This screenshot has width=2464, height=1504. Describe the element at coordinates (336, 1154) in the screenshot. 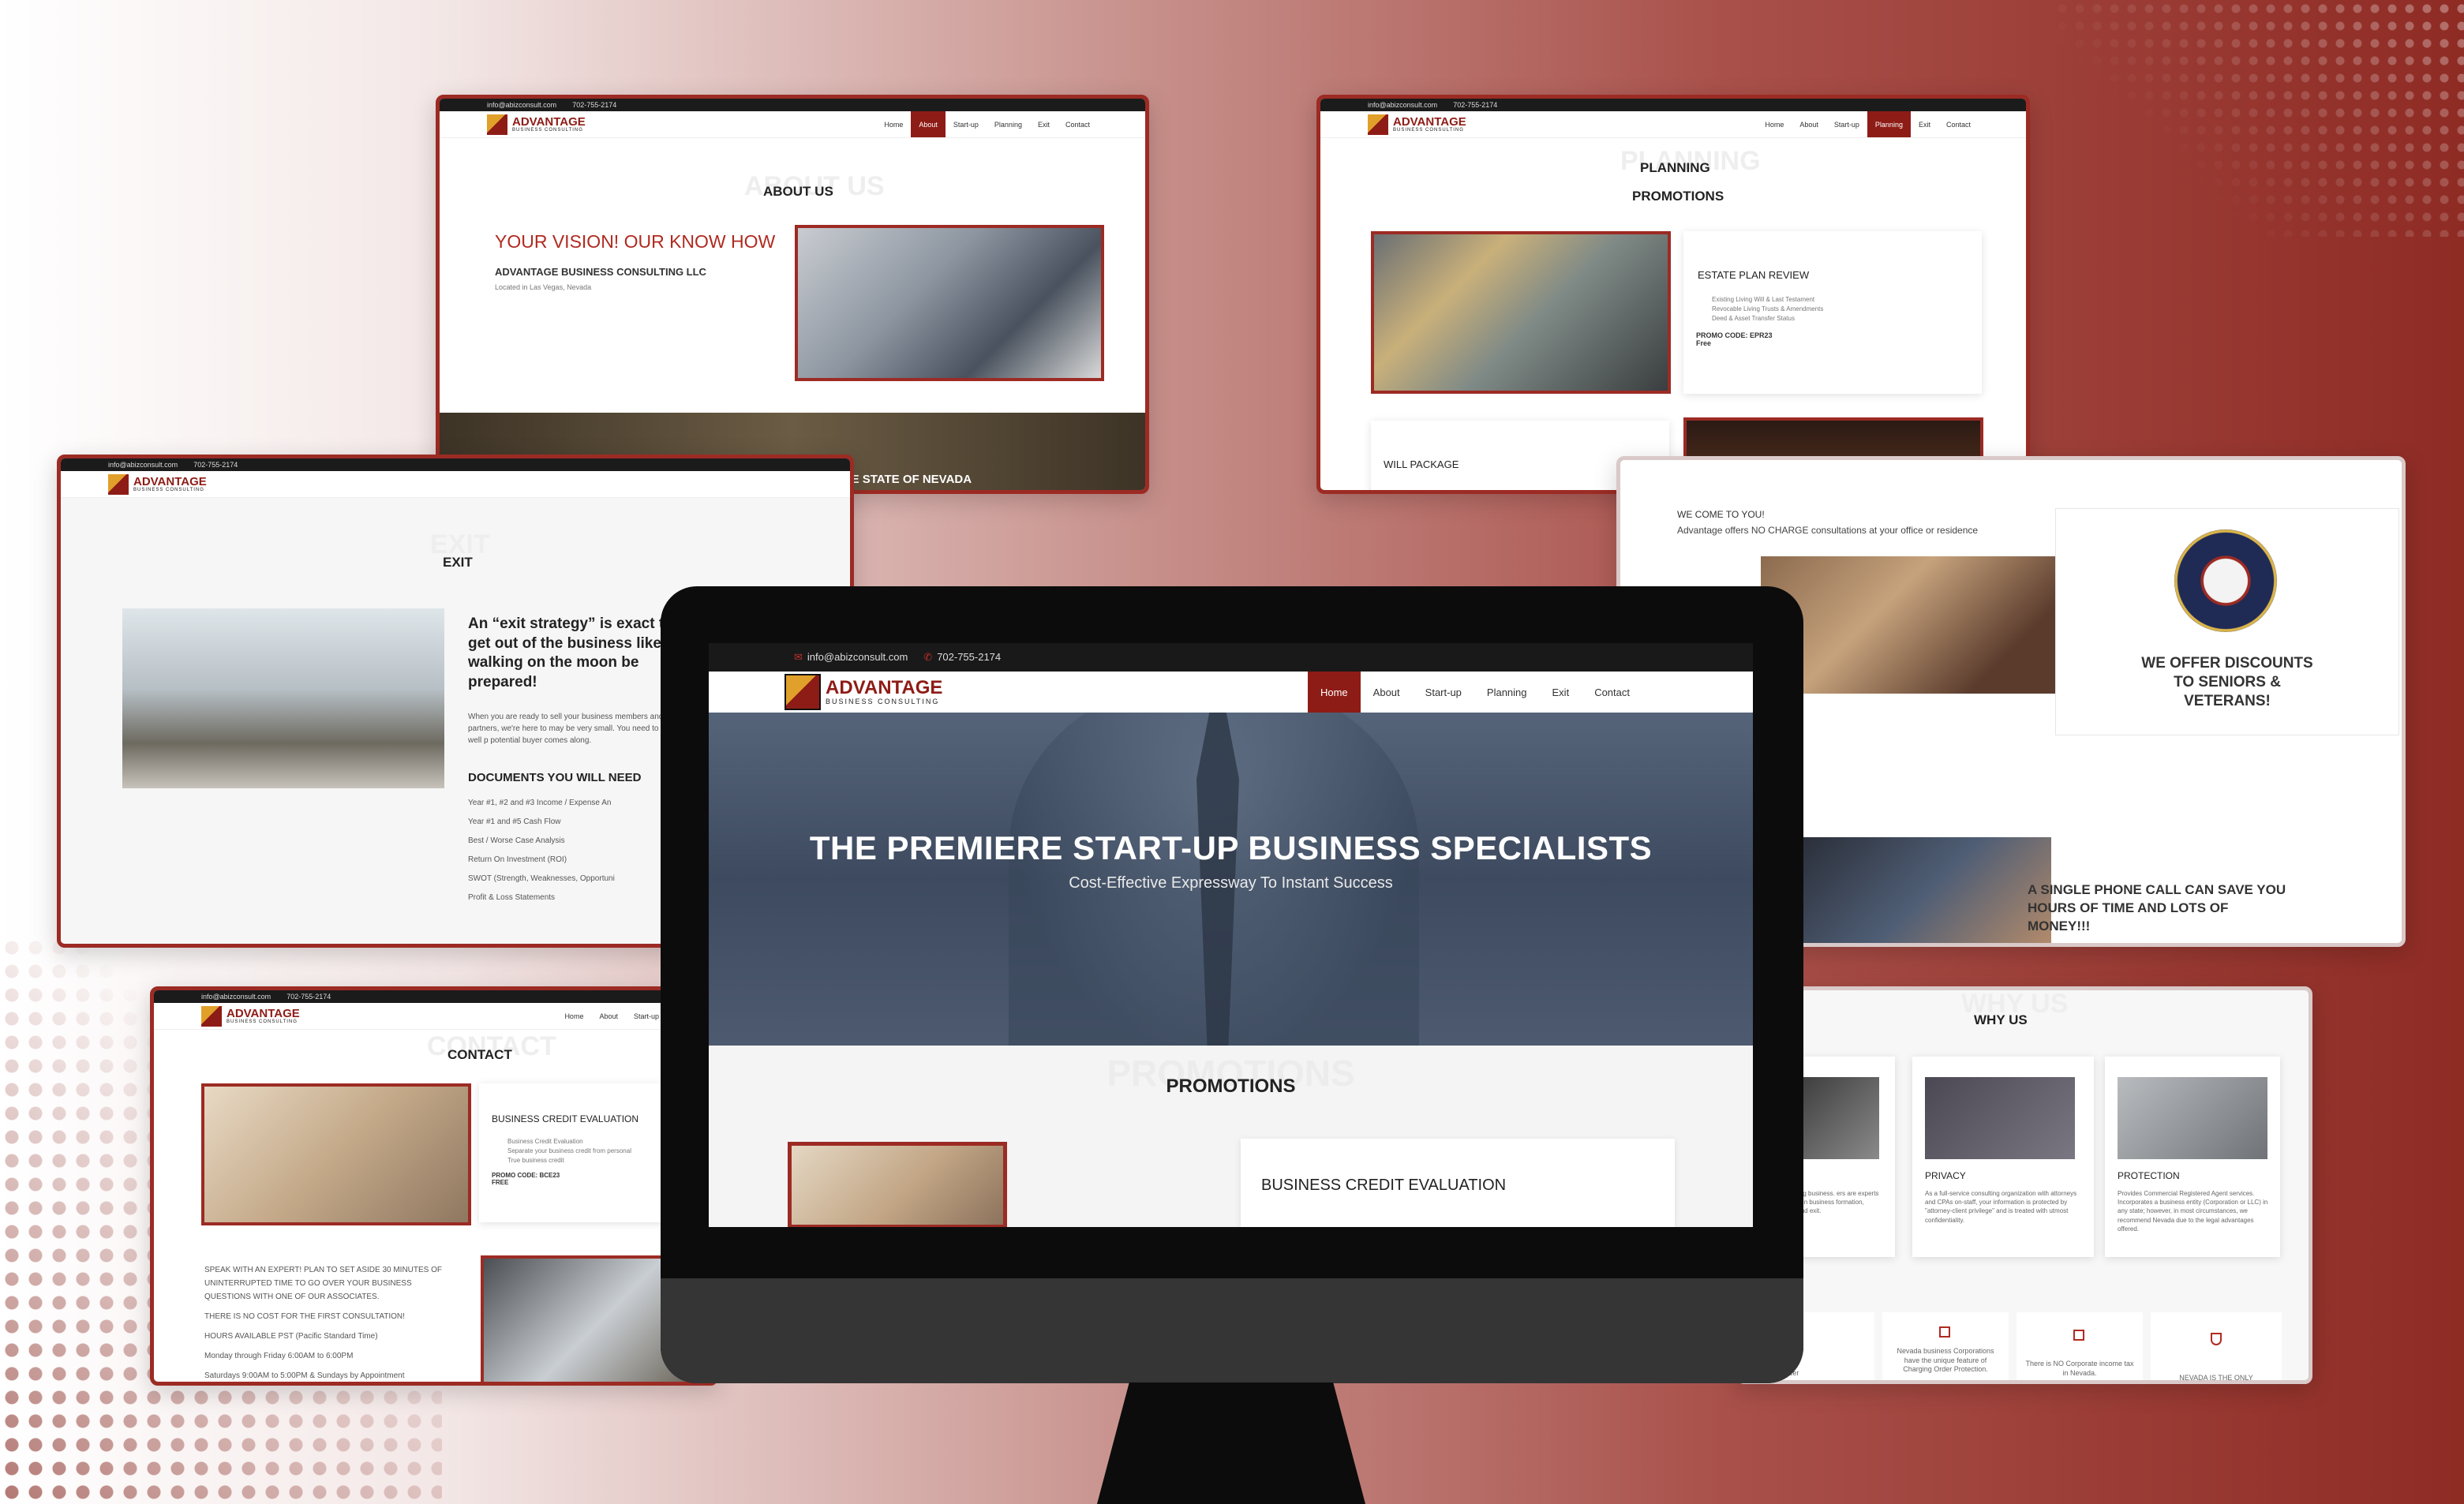

I see `business-desk-photo` at that location.